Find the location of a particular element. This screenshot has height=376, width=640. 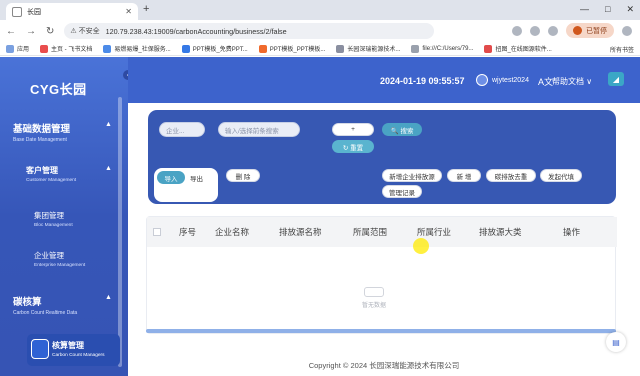

column-header: 排放源大类 is located at coordinates (500, 232).